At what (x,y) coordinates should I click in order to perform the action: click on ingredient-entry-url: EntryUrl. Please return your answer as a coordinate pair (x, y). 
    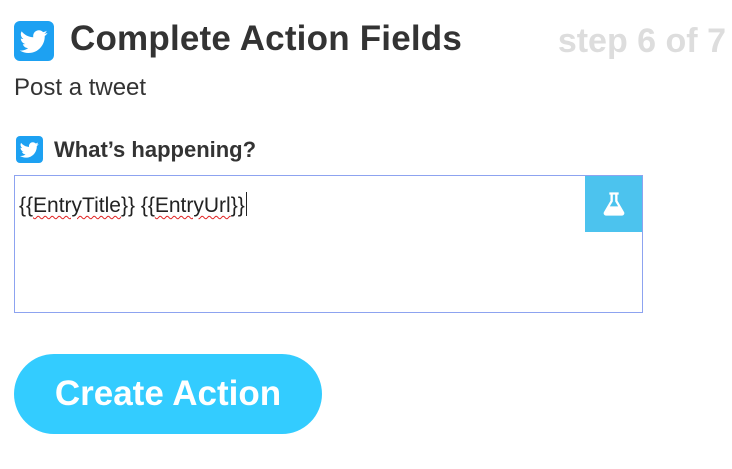
    Looking at the image, I should click on (192, 205).